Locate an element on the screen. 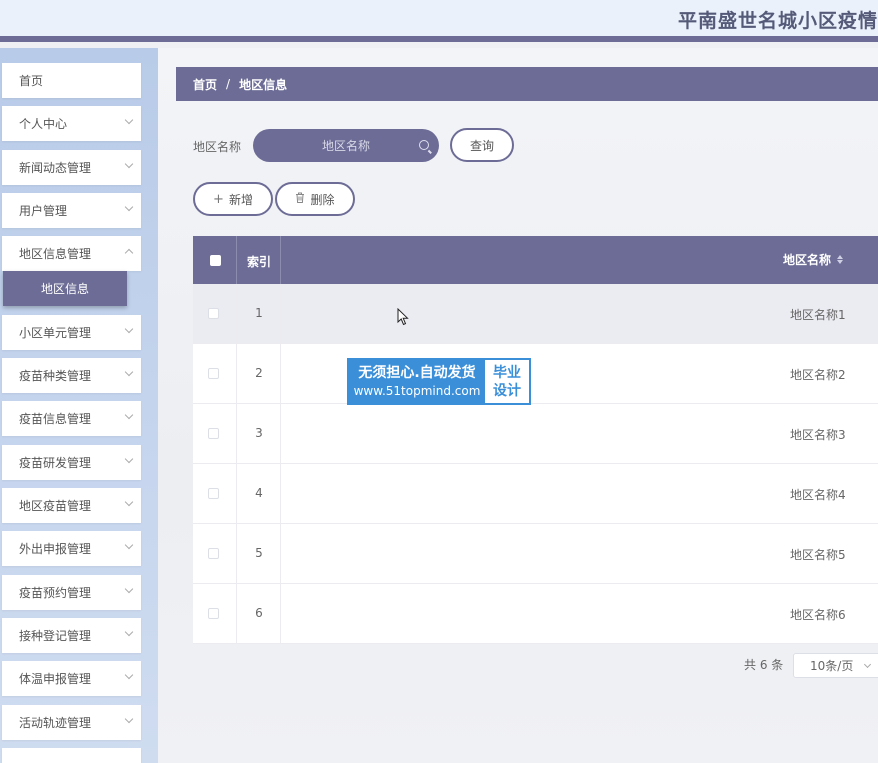  trash-icon is located at coordinates (300, 199).